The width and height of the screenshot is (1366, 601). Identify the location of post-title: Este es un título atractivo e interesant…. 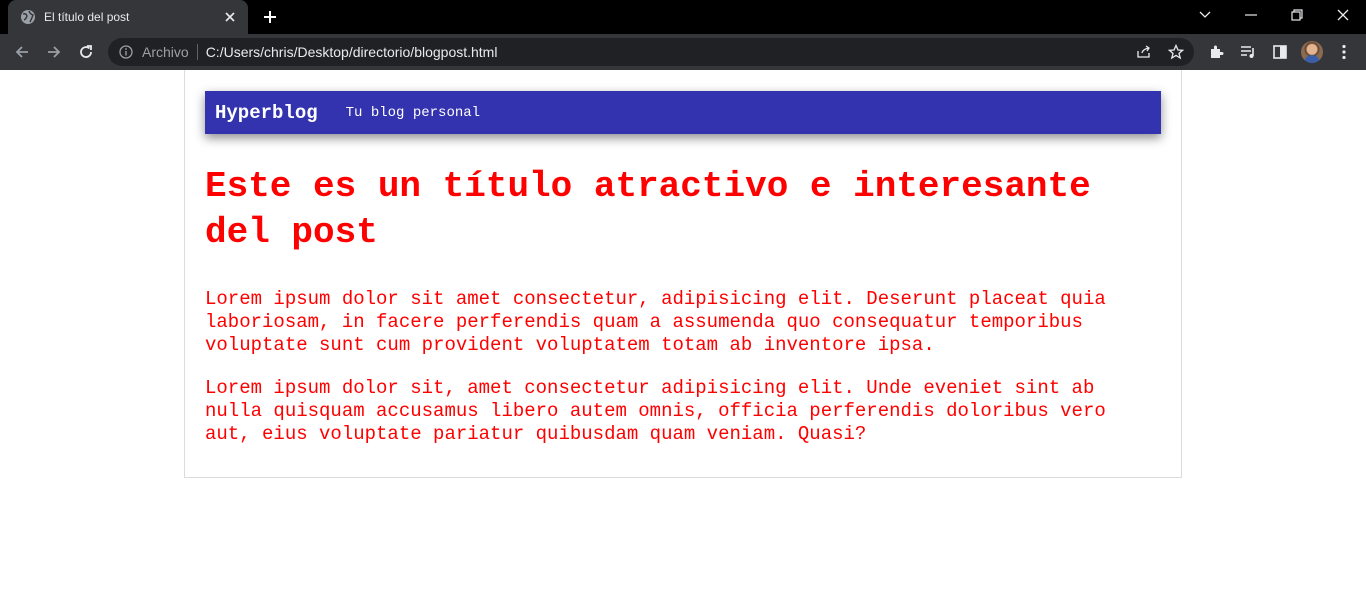
(648, 209).